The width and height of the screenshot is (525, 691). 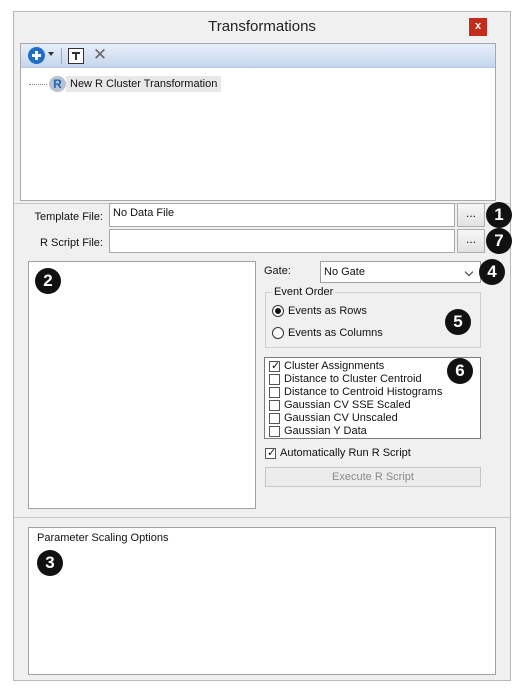 What do you see at coordinates (71, 243) in the screenshot?
I see `r-script-file-label: R Script File:` at bounding box center [71, 243].